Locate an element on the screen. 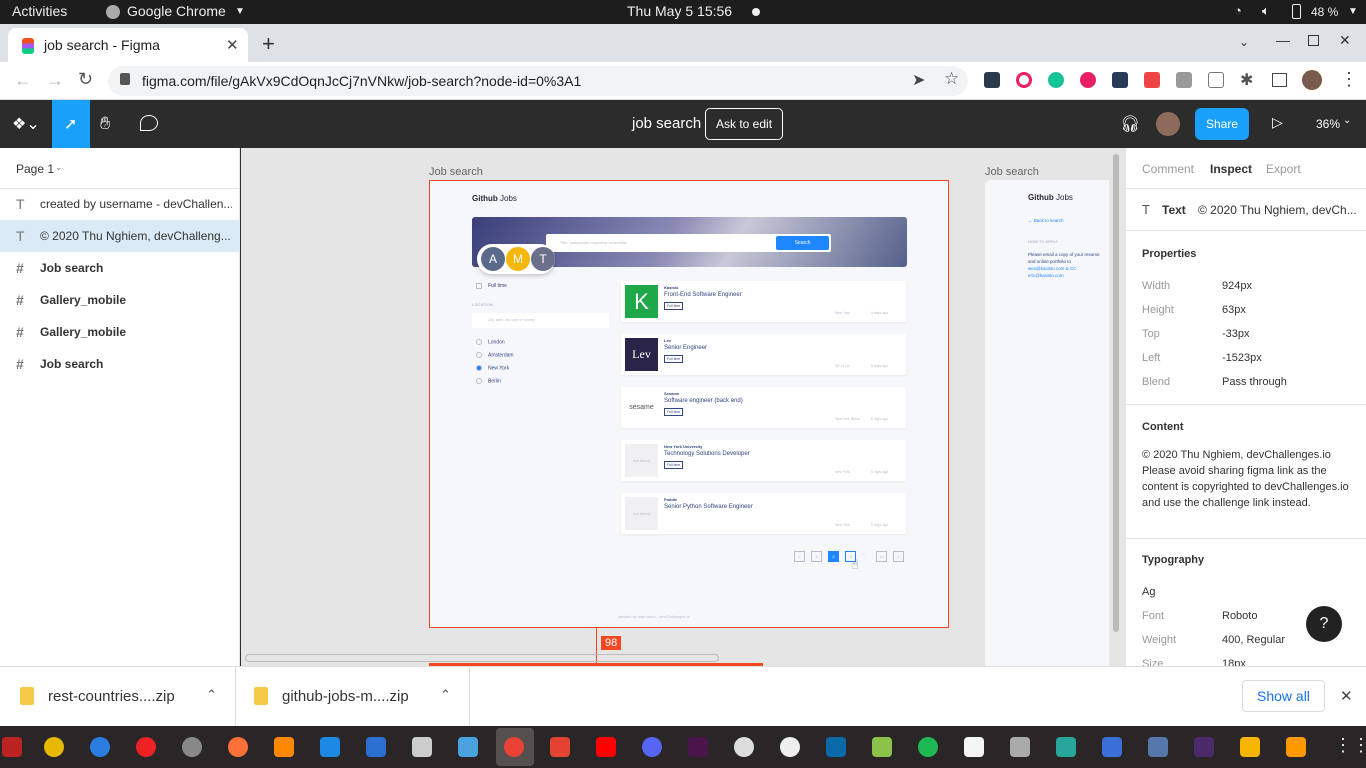 This screenshot has height=768, width=1366. maximize-button is located at coordinates (1313, 40).